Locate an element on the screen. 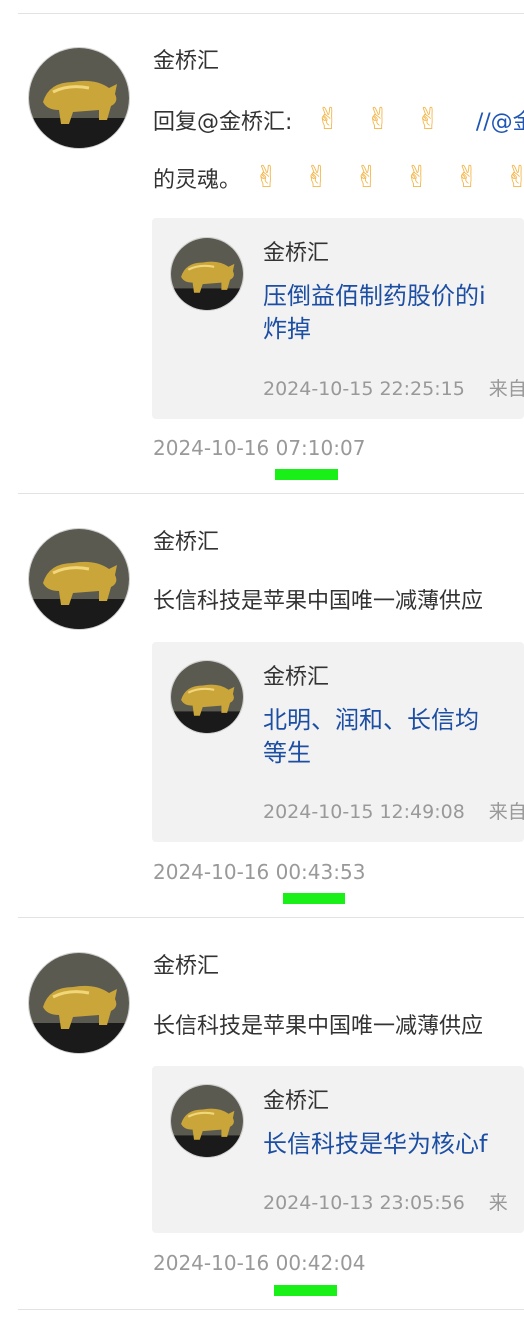 The width and height of the screenshot is (524, 1333). quoted-meta: 2024-10-13 23:05:56 来 is located at coordinates (385, 1201).